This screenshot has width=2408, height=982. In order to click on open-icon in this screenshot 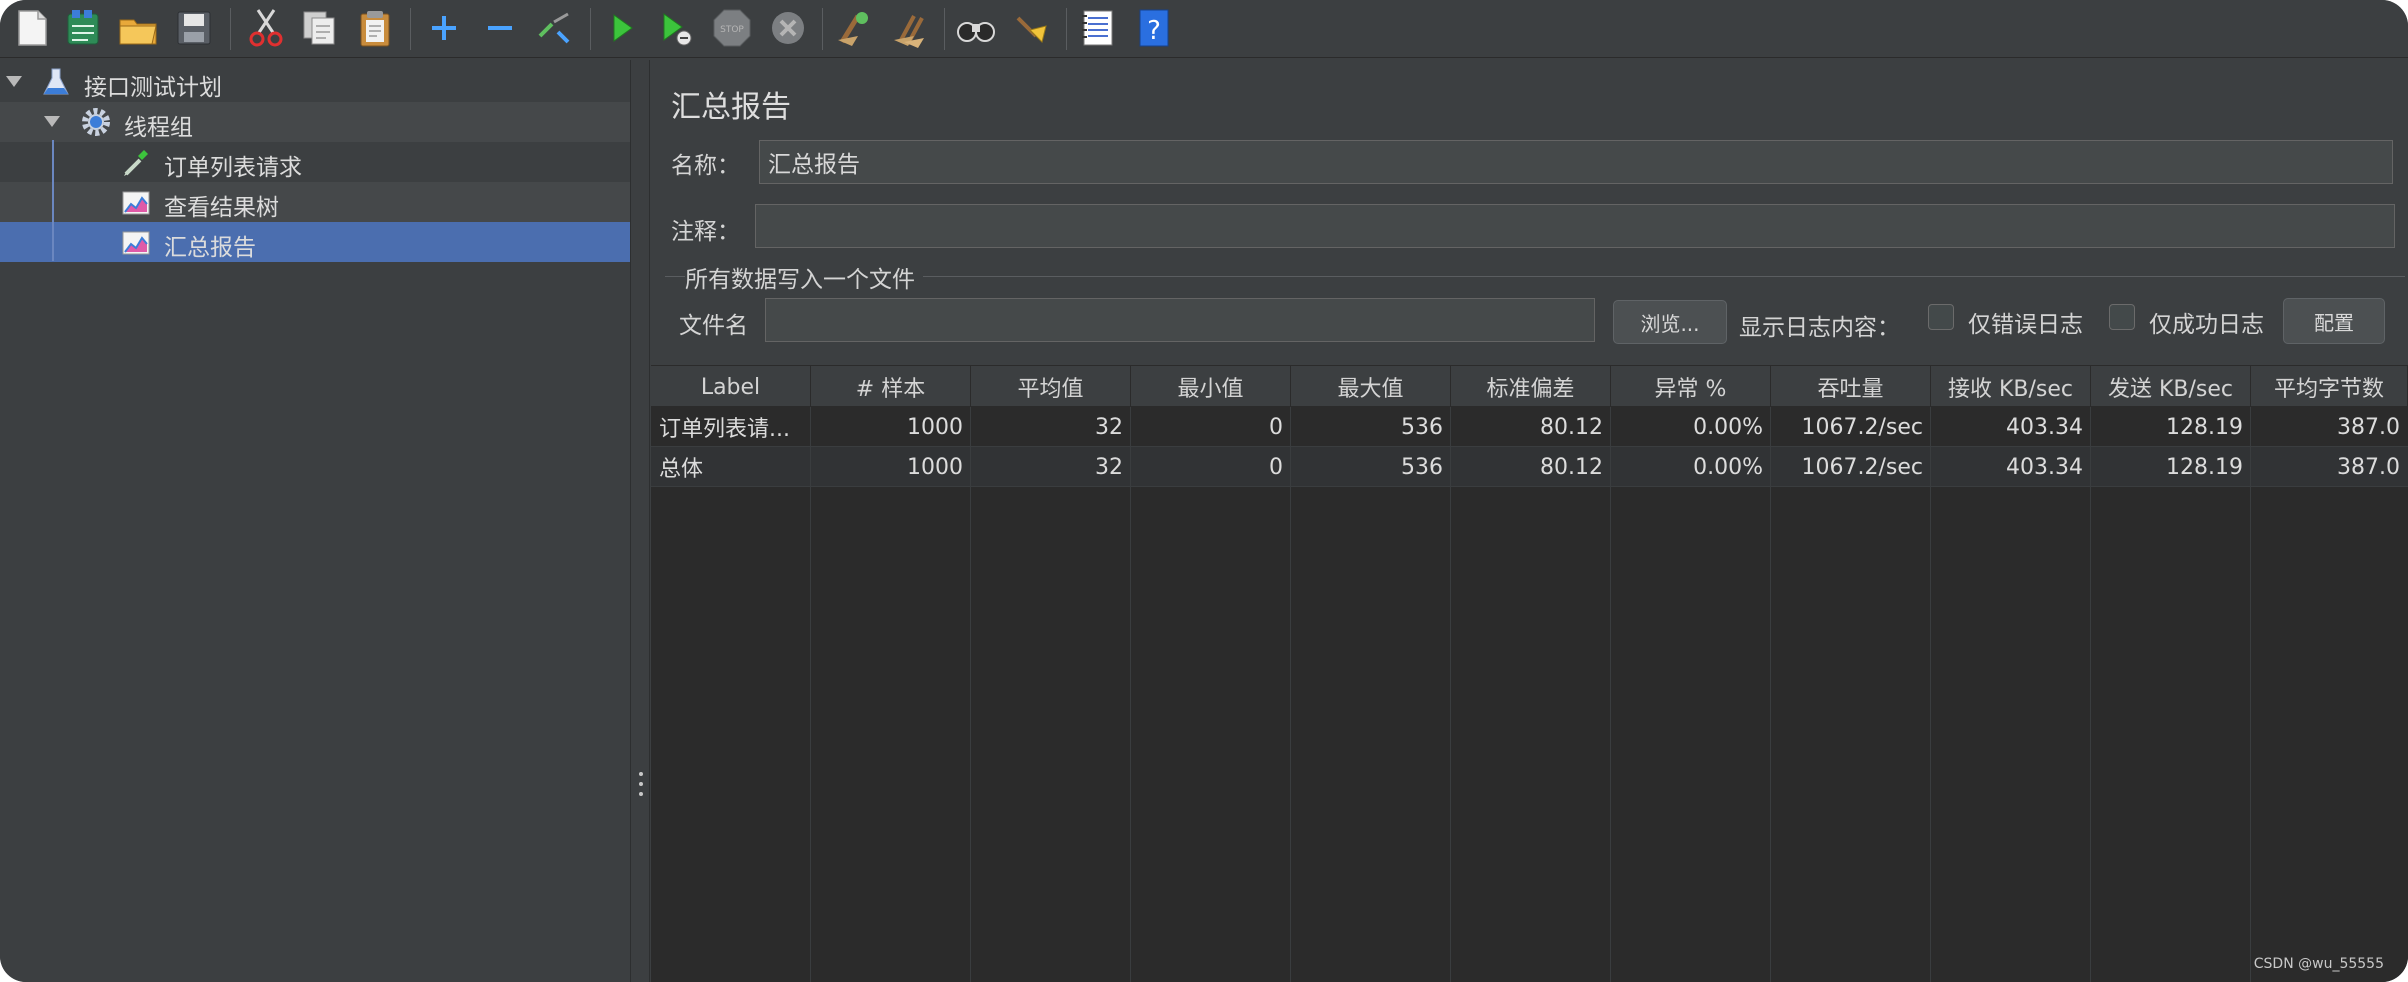, I will do `click(138, 28)`.